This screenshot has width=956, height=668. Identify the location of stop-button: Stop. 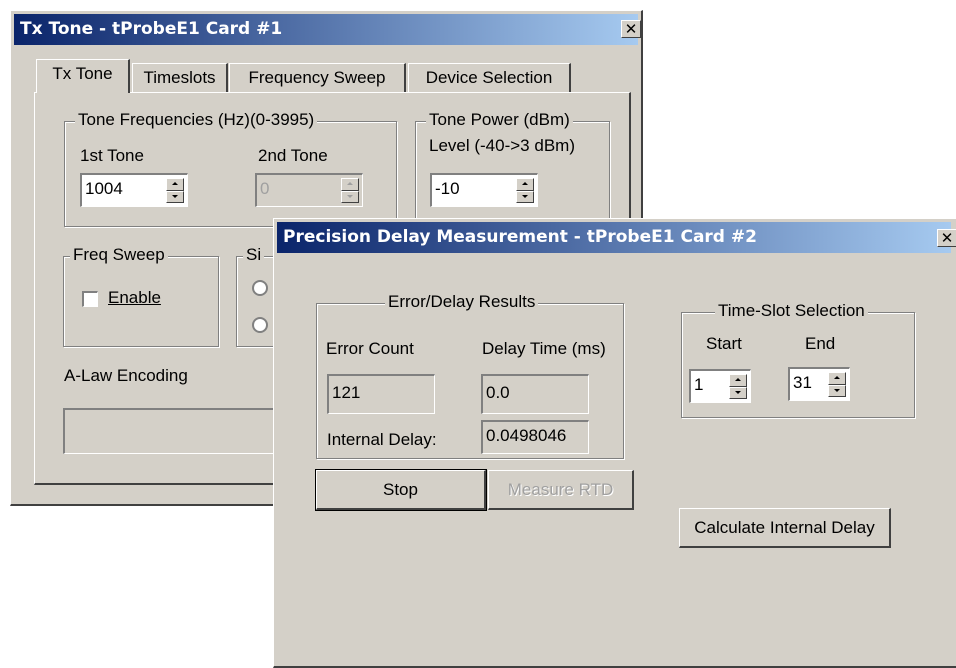
(401, 490).